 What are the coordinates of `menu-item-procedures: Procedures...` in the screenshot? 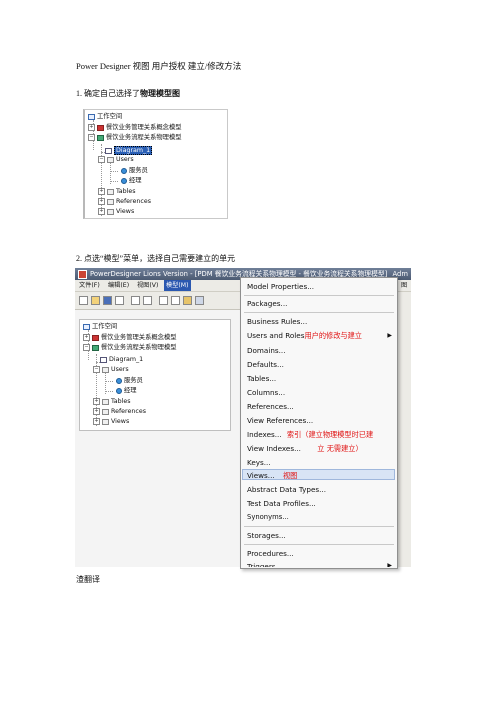 It's located at (270, 553).